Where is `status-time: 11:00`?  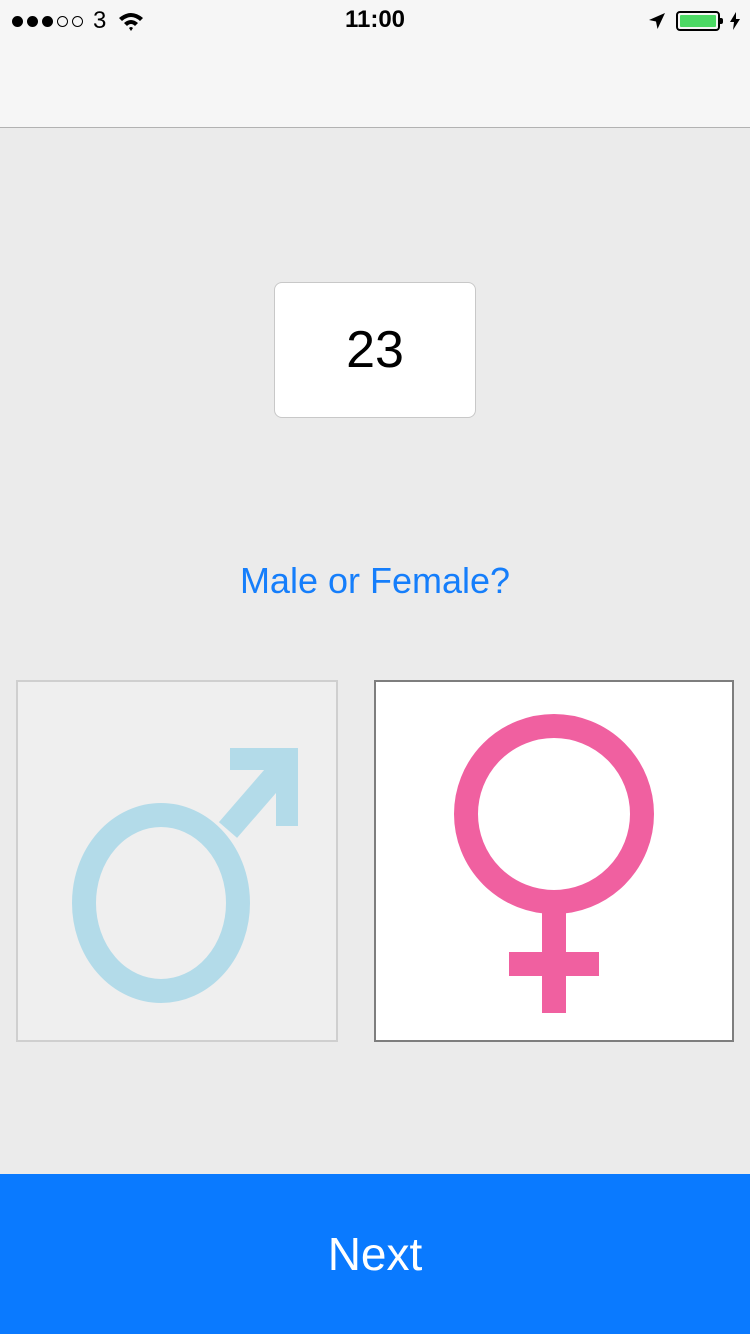
status-time: 11:00 is located at coordinates (375, 19).